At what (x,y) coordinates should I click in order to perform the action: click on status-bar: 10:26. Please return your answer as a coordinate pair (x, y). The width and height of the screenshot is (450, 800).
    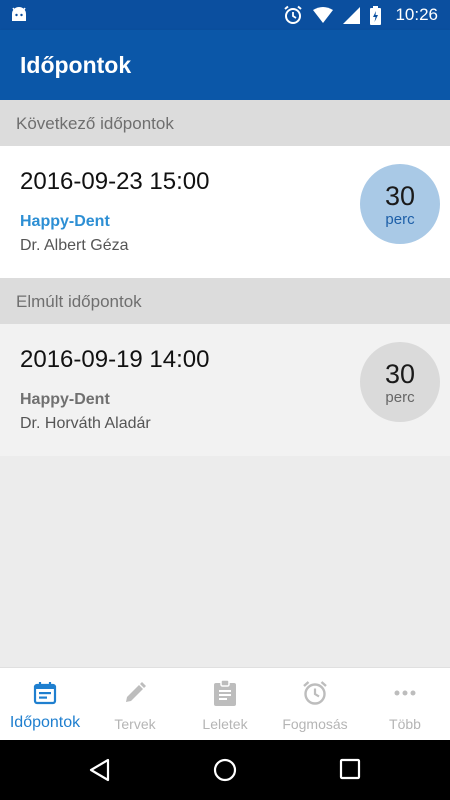
    Looking at the image, I should click on (225, 15).